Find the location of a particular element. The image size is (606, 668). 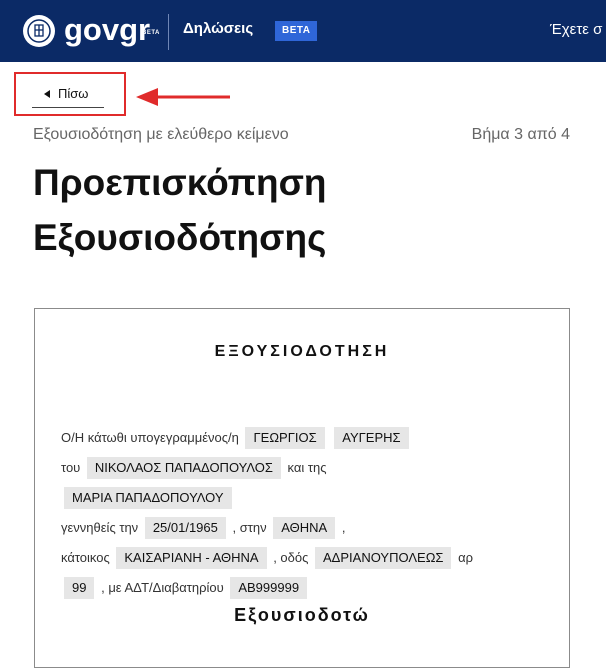

document-line: ΜΑΡΙΑ ΠΑΠΑΔΟΠΟΥΛΟΥ is located at coordinates (306, 498).